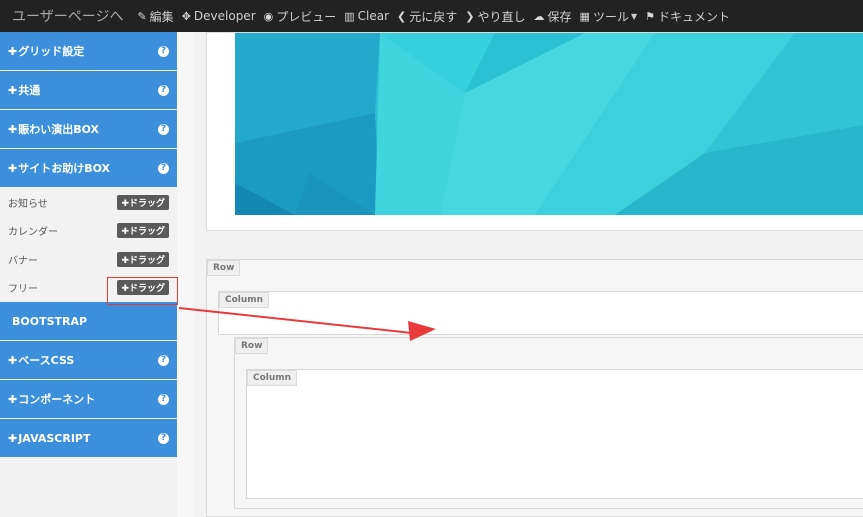 This screenshot has width=863, height=517. Describe the element at coordinates (142, 16) in the screenshot. I see `edit-icon: ✎` at that location.